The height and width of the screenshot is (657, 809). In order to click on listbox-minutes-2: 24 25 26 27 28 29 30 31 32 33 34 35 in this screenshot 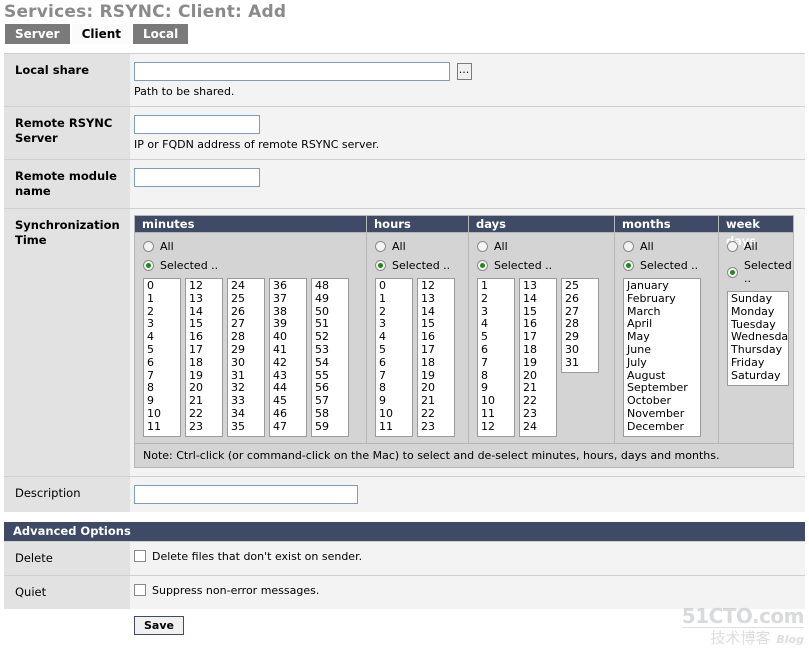, I will do `click(246, 357)`.